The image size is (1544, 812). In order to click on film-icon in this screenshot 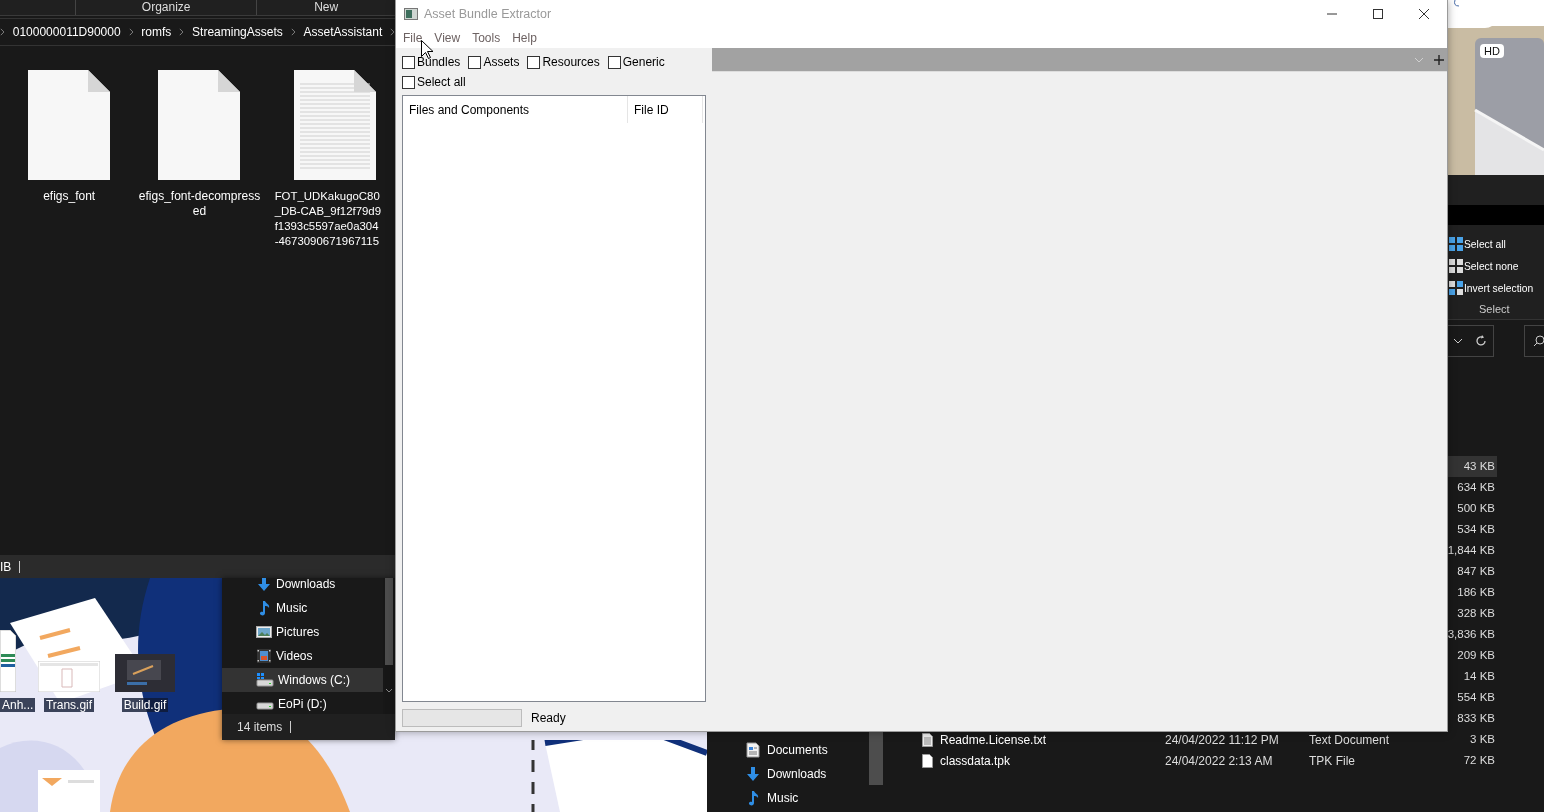, I will do `click(264, 656)`.